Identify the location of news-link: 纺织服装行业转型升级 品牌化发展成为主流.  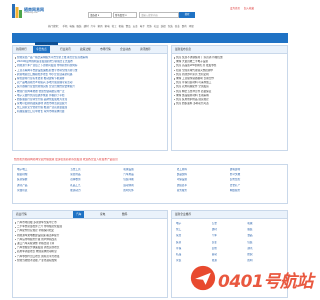
(91, 99).